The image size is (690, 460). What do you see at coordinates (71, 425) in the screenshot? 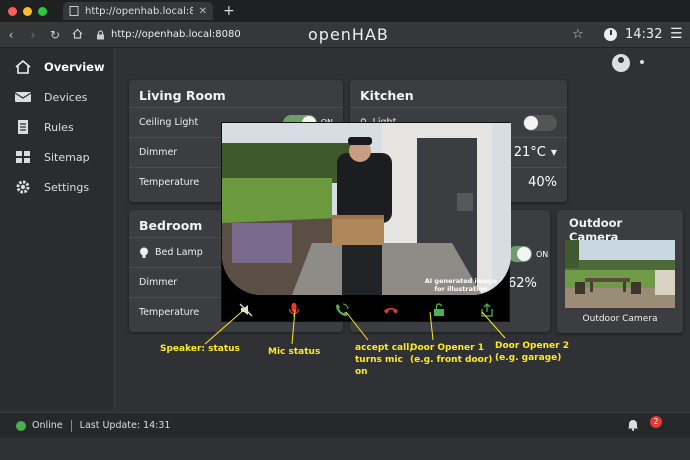
I see `divider` at bounding box center [71, 425].